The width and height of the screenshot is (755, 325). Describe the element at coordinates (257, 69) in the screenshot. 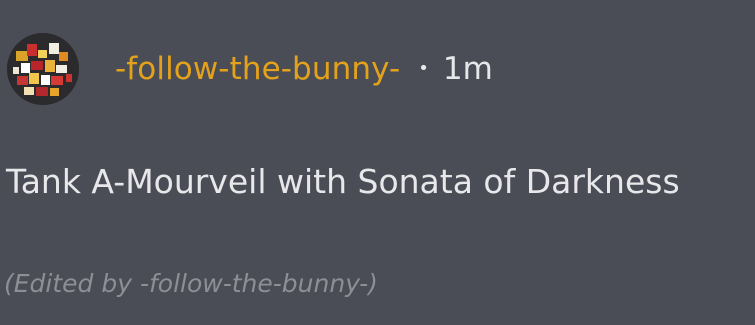

I see `author-username: -follow-the-bunny-` at that location.